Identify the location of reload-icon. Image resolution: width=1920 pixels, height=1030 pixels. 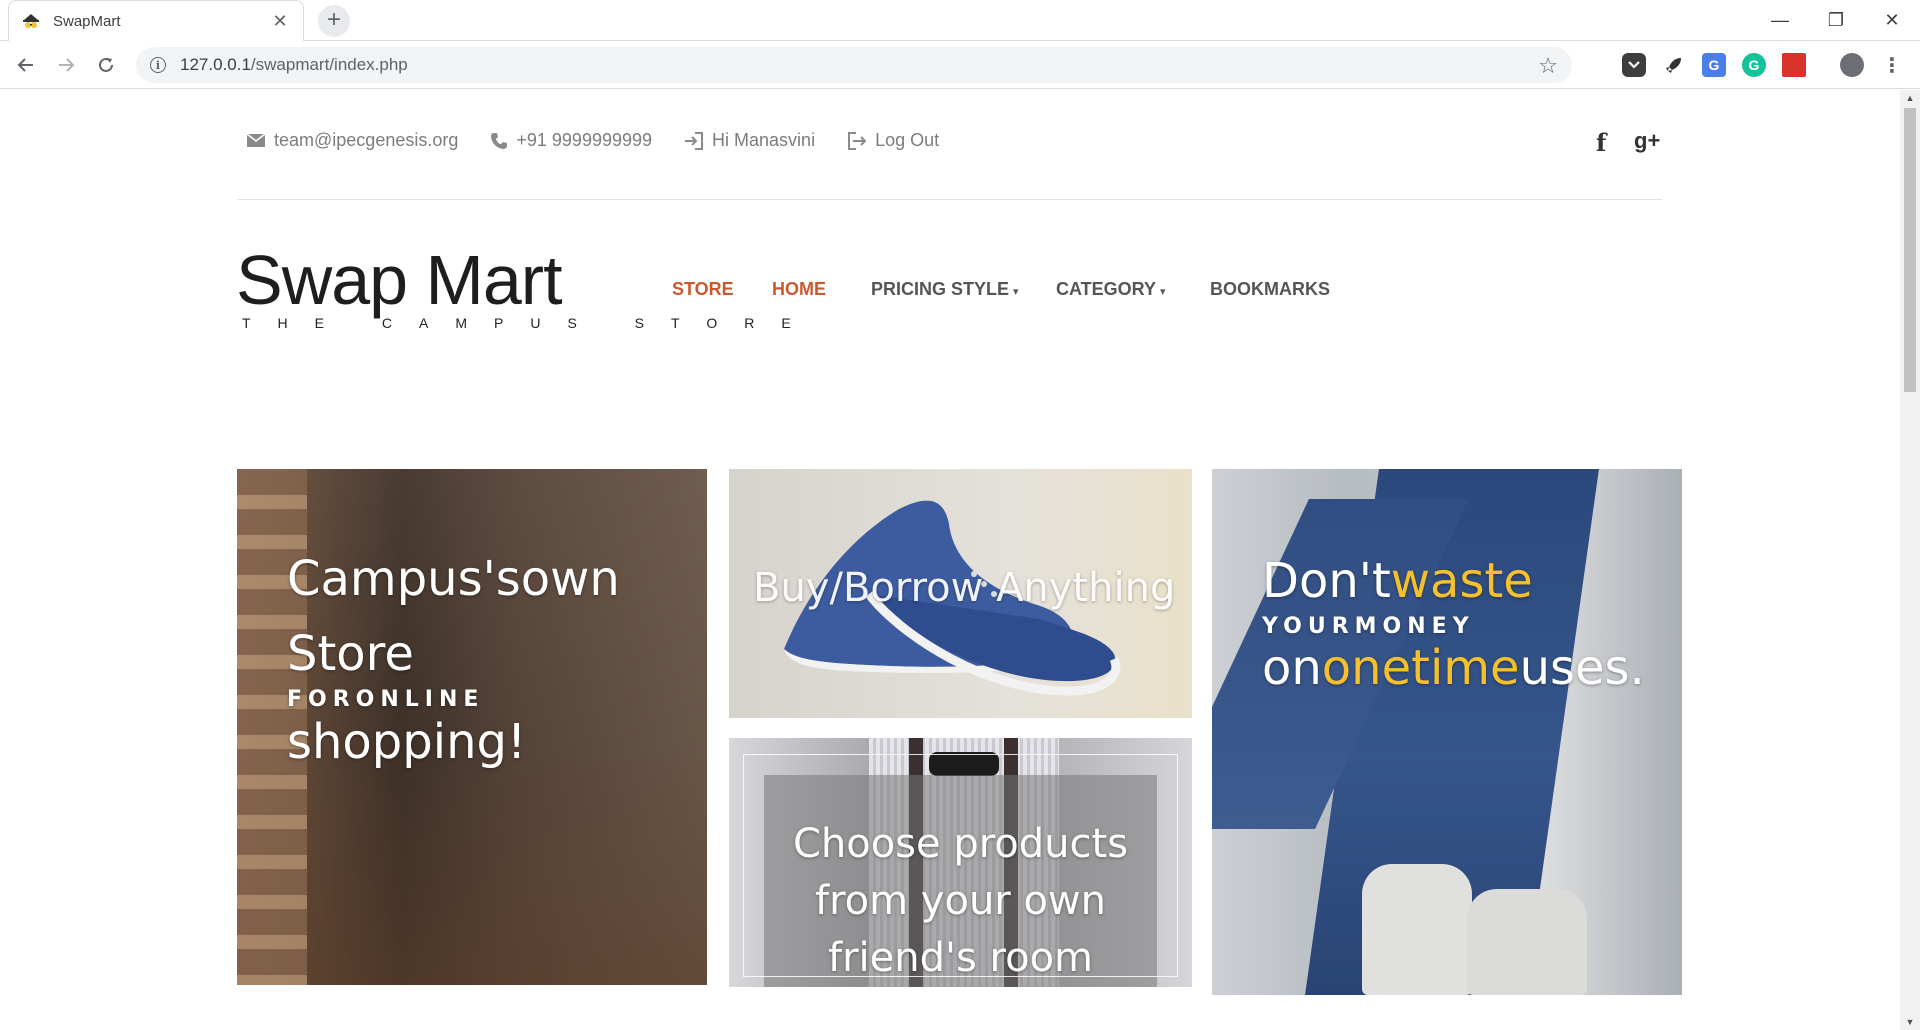
(106, 64).